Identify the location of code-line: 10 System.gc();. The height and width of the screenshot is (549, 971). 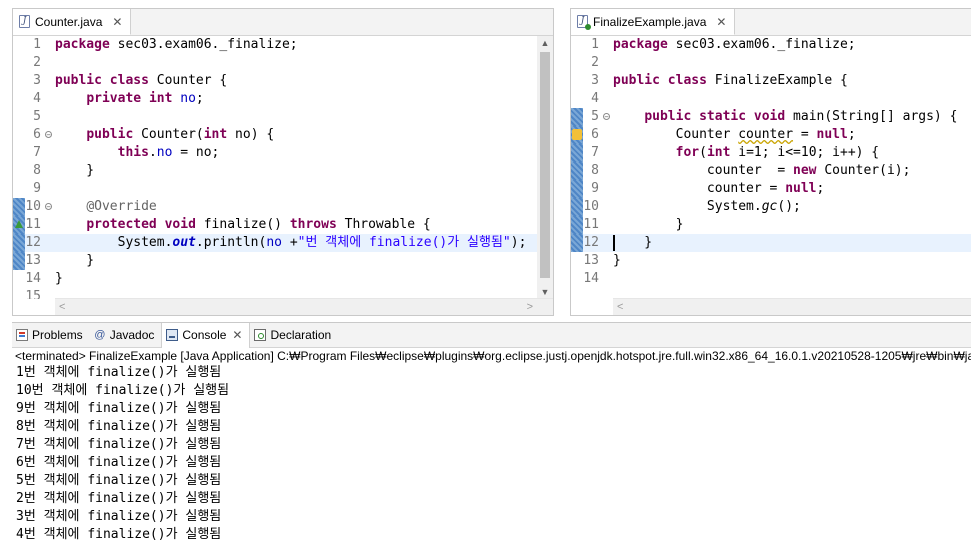
(771, 207).